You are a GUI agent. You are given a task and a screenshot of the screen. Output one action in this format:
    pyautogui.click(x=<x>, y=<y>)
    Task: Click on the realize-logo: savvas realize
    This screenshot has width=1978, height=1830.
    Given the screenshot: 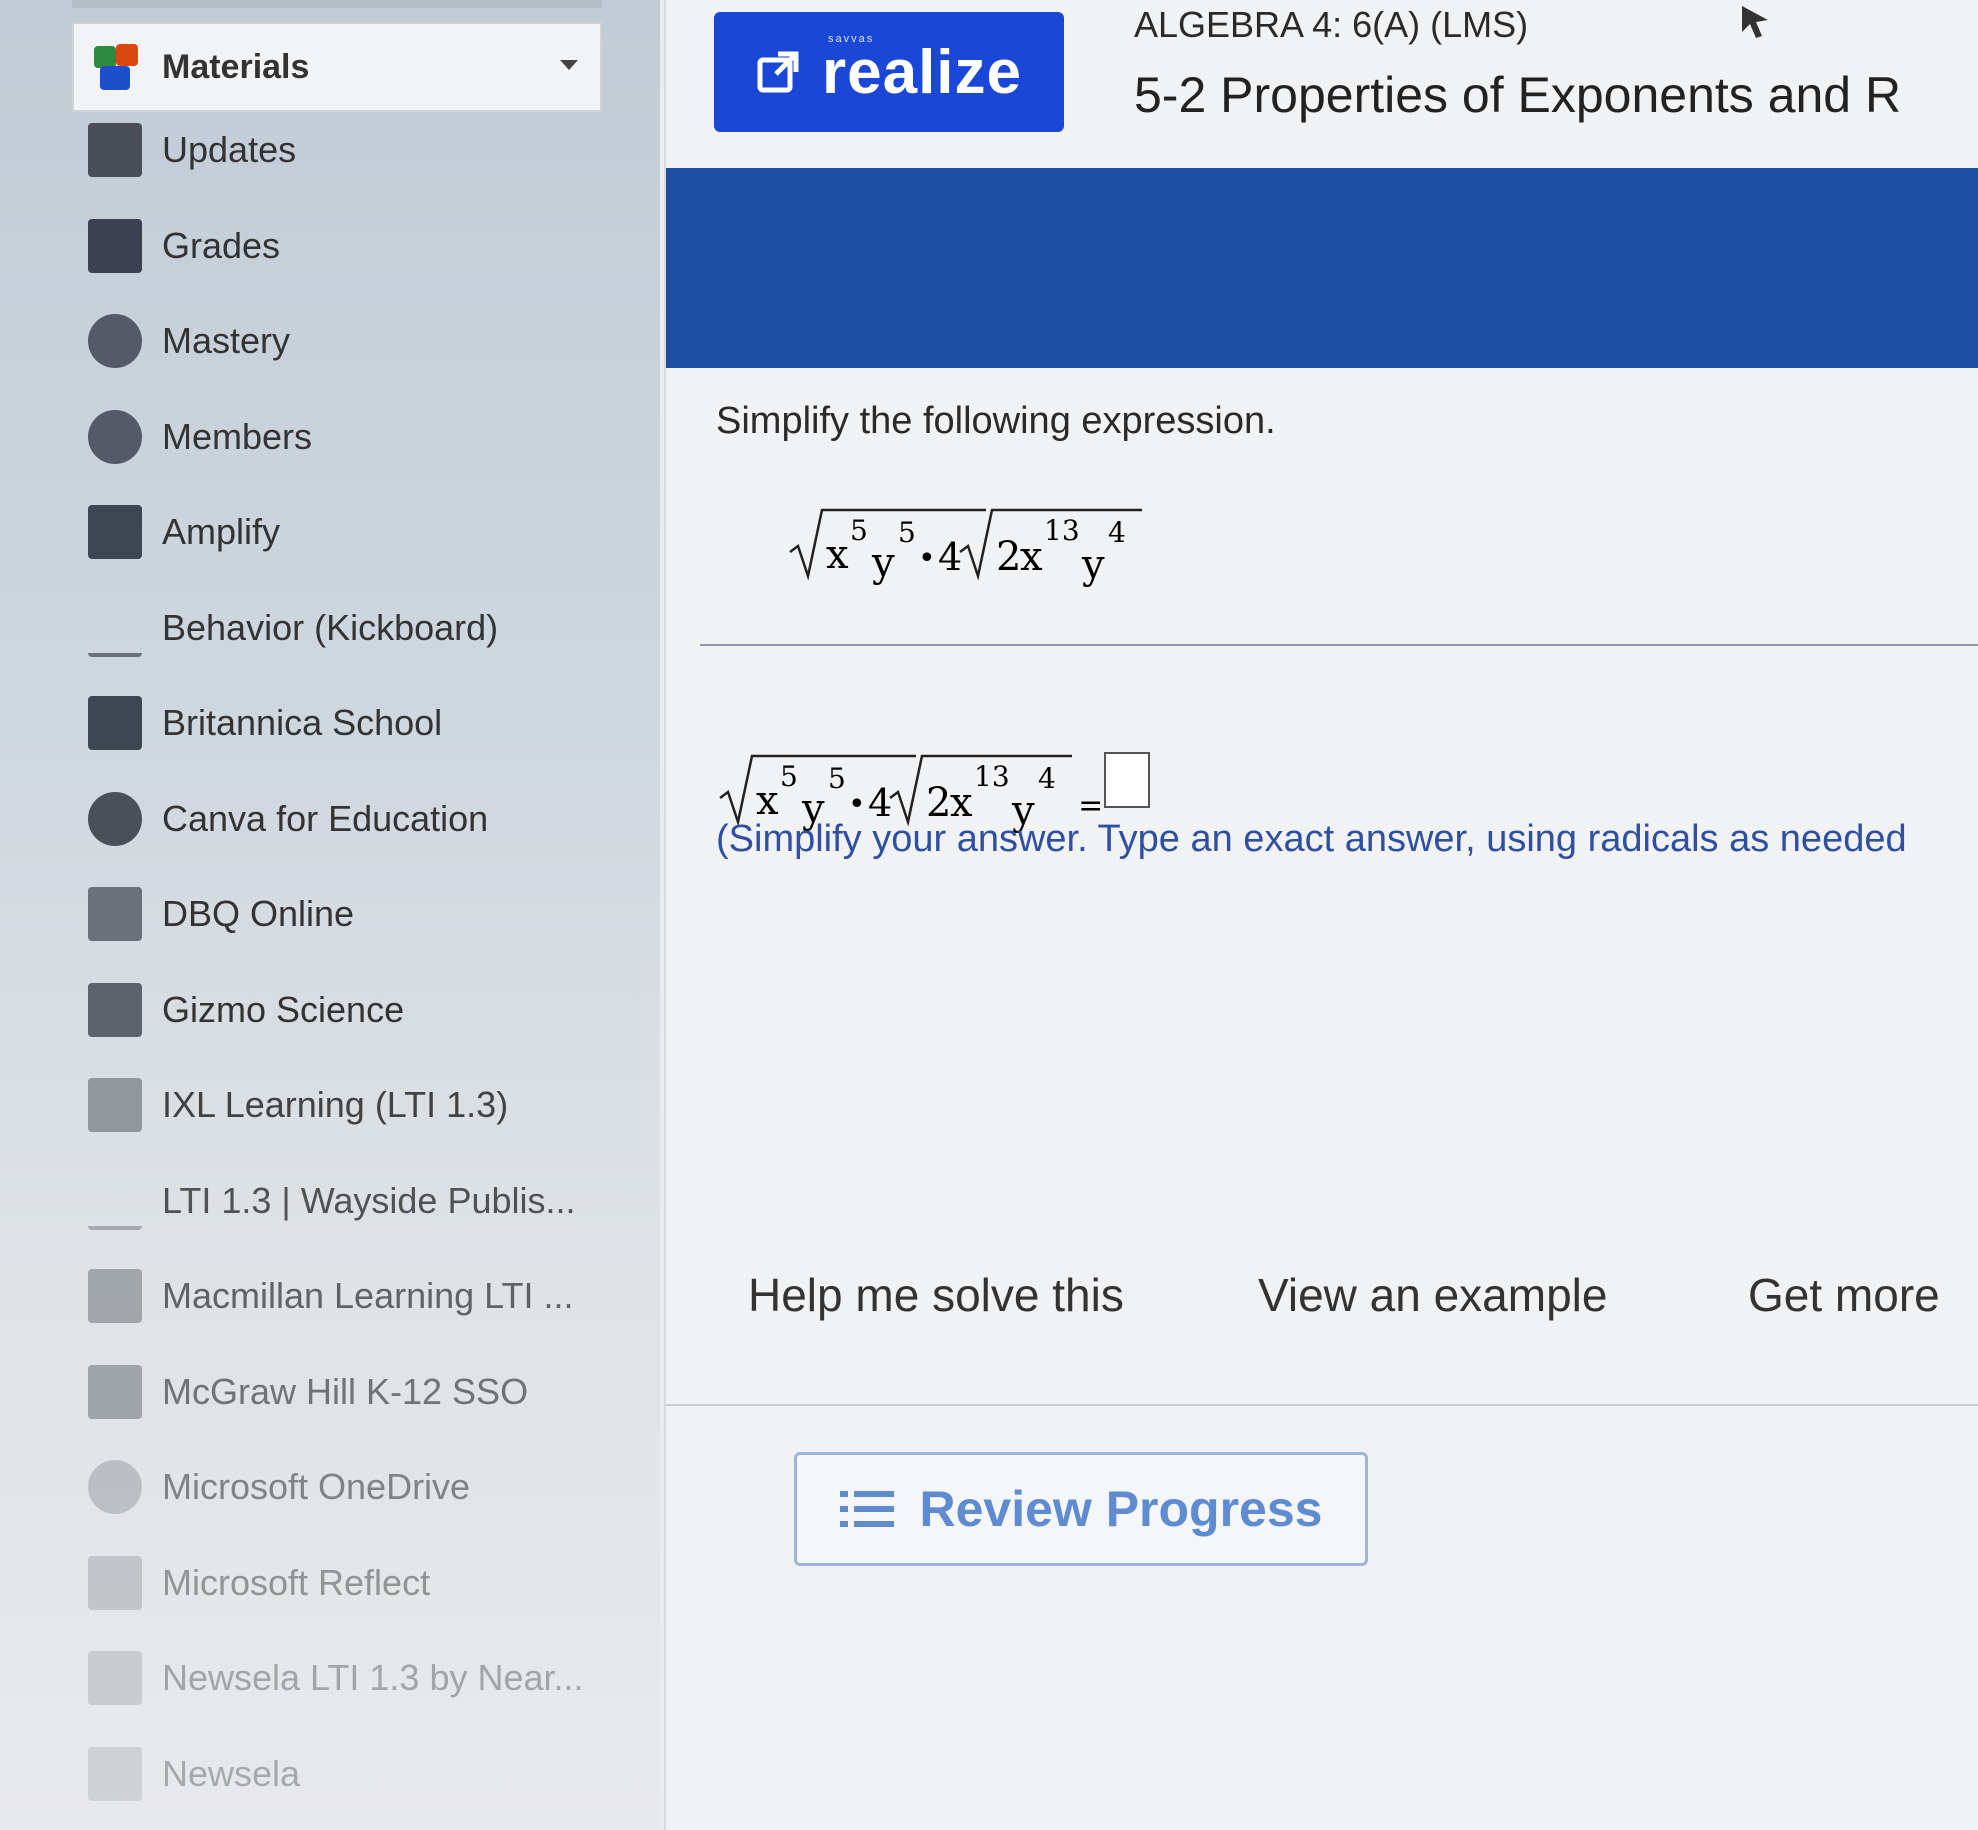 What is the action you would take?
    pyautogui.click(x=922, y=70)
    